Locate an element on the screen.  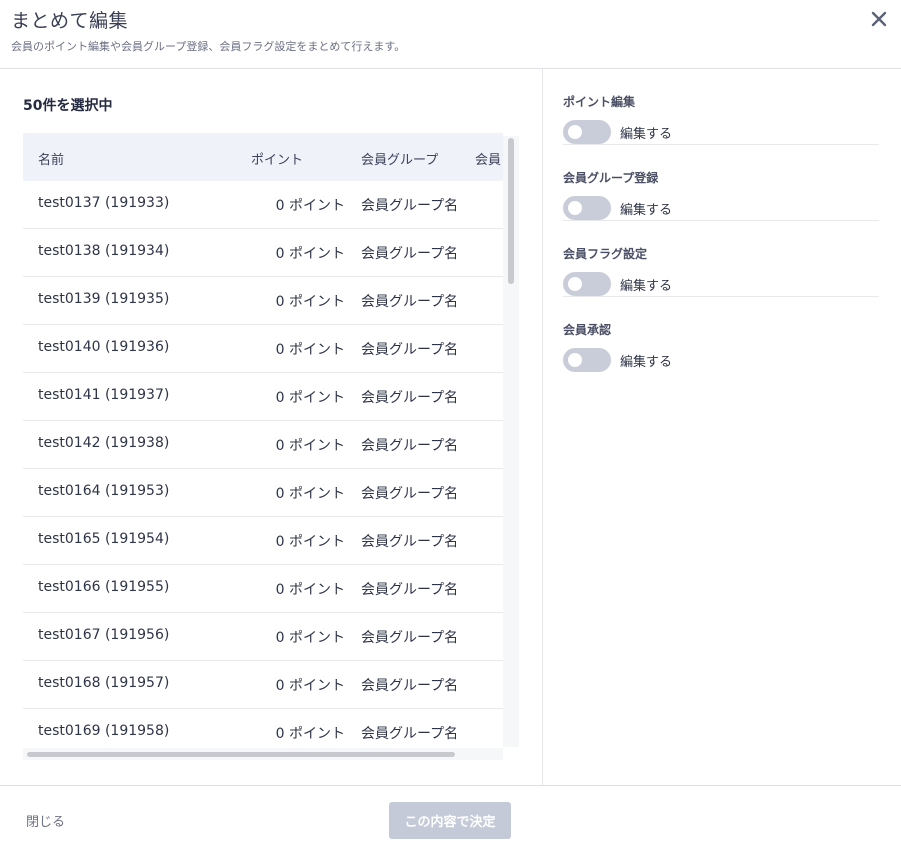
table-row: test0139 (191935) 0 ポイント 会員グループ名 is located at coordinates (263, 301).